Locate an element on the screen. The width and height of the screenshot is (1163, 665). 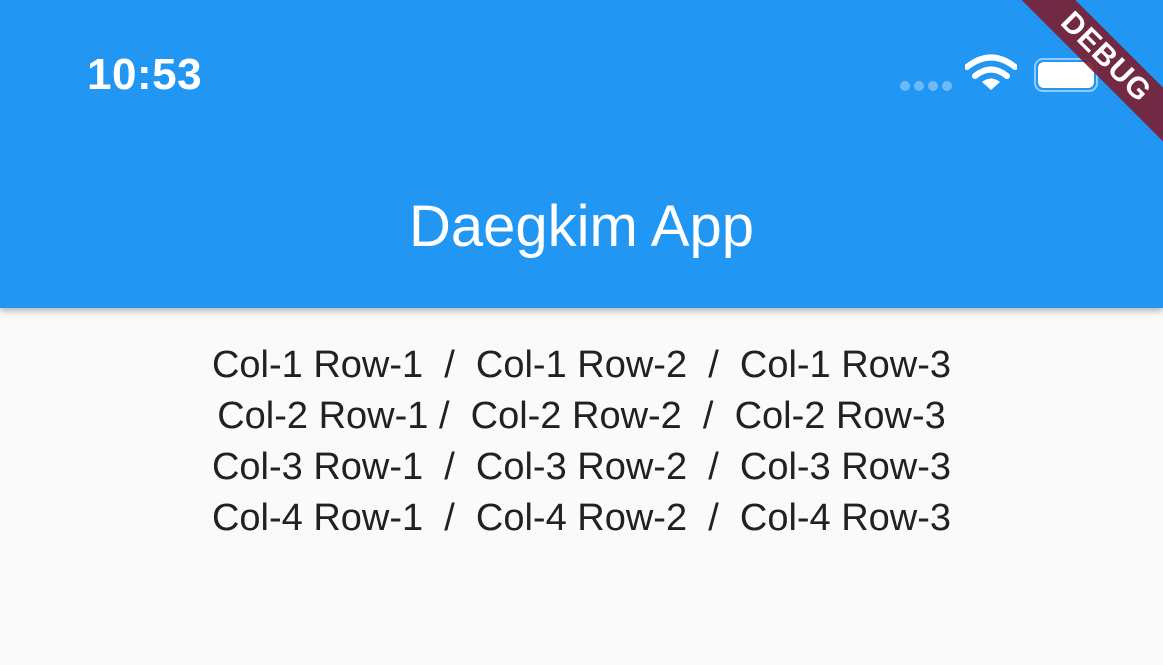
wifi-icon is located at coordinates (991, 72).